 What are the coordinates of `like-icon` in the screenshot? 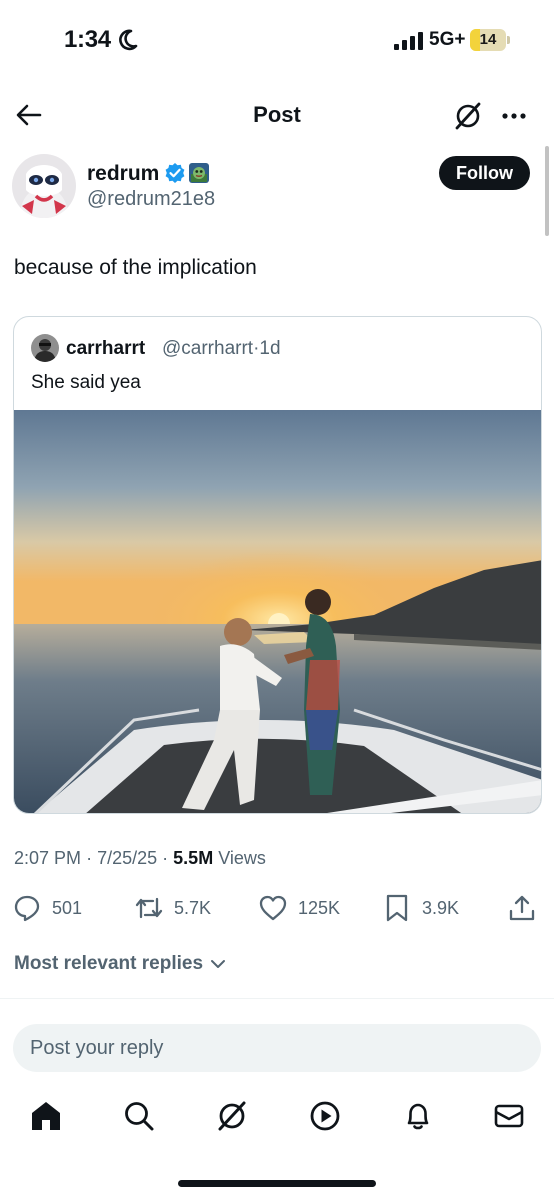 It's located at (273, 908).